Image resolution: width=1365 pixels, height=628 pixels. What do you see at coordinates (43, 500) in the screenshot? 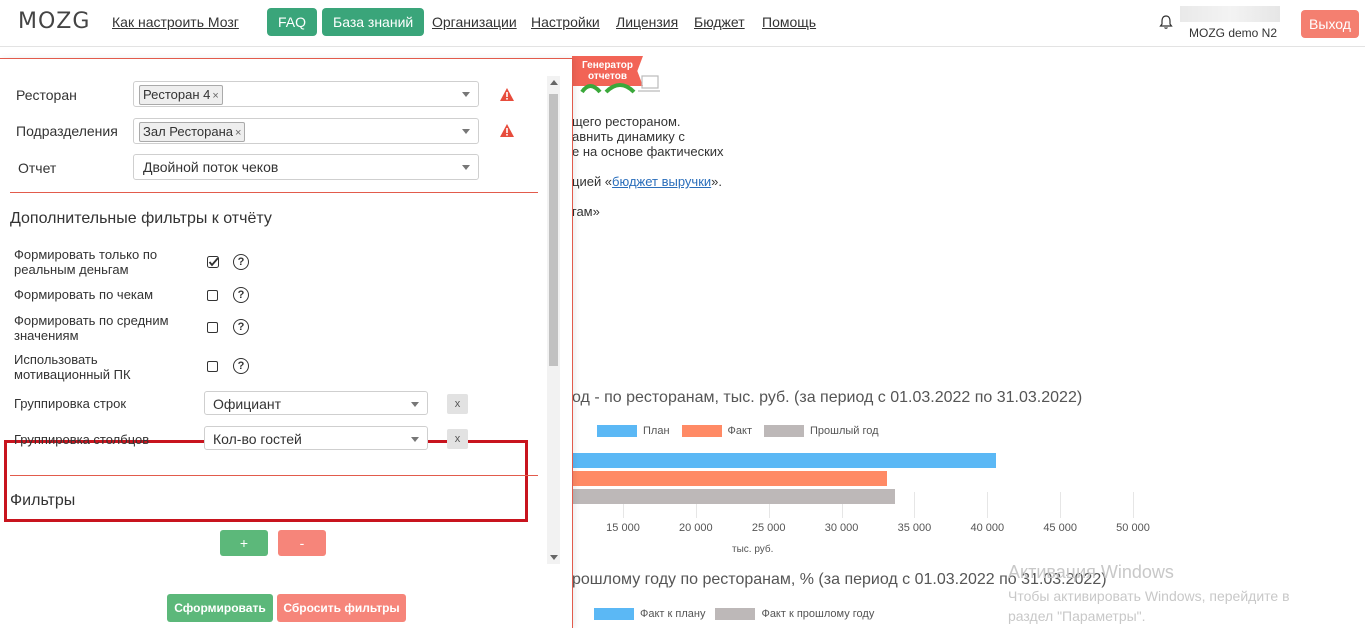
I see `filters-title: Фильтры` at bounding box center [43, 500].